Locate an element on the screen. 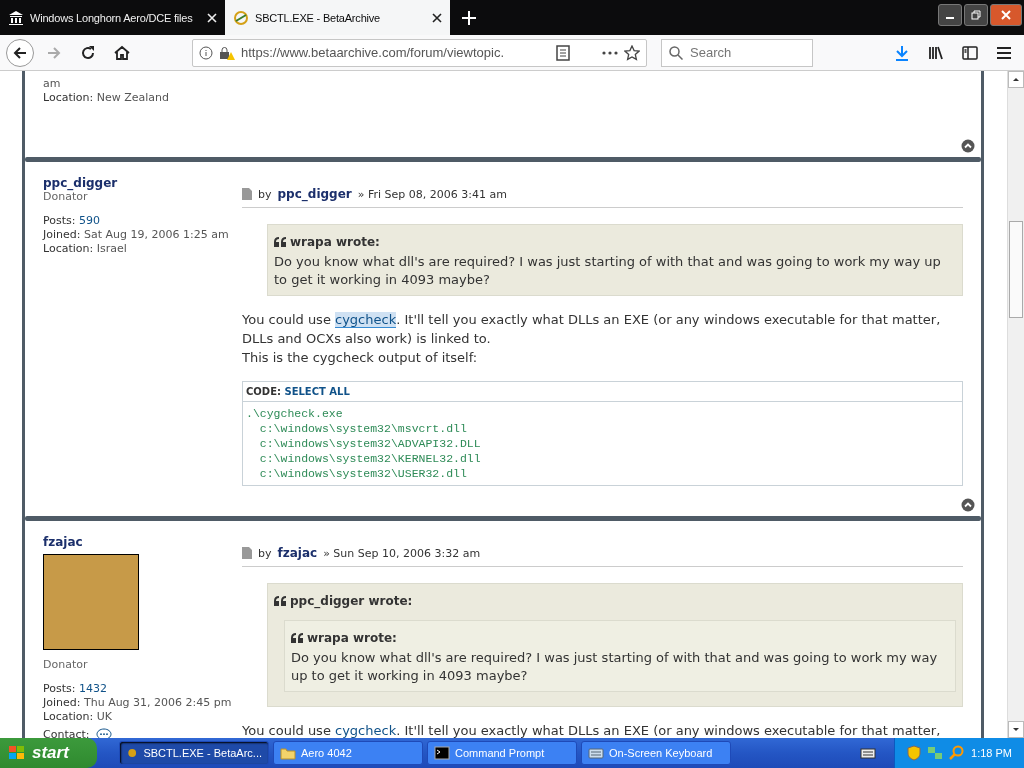 The image size is (1024, 768). profile-value: Thu Aug 31, 2006 2:45 pm is located at coordinates (157, 702).